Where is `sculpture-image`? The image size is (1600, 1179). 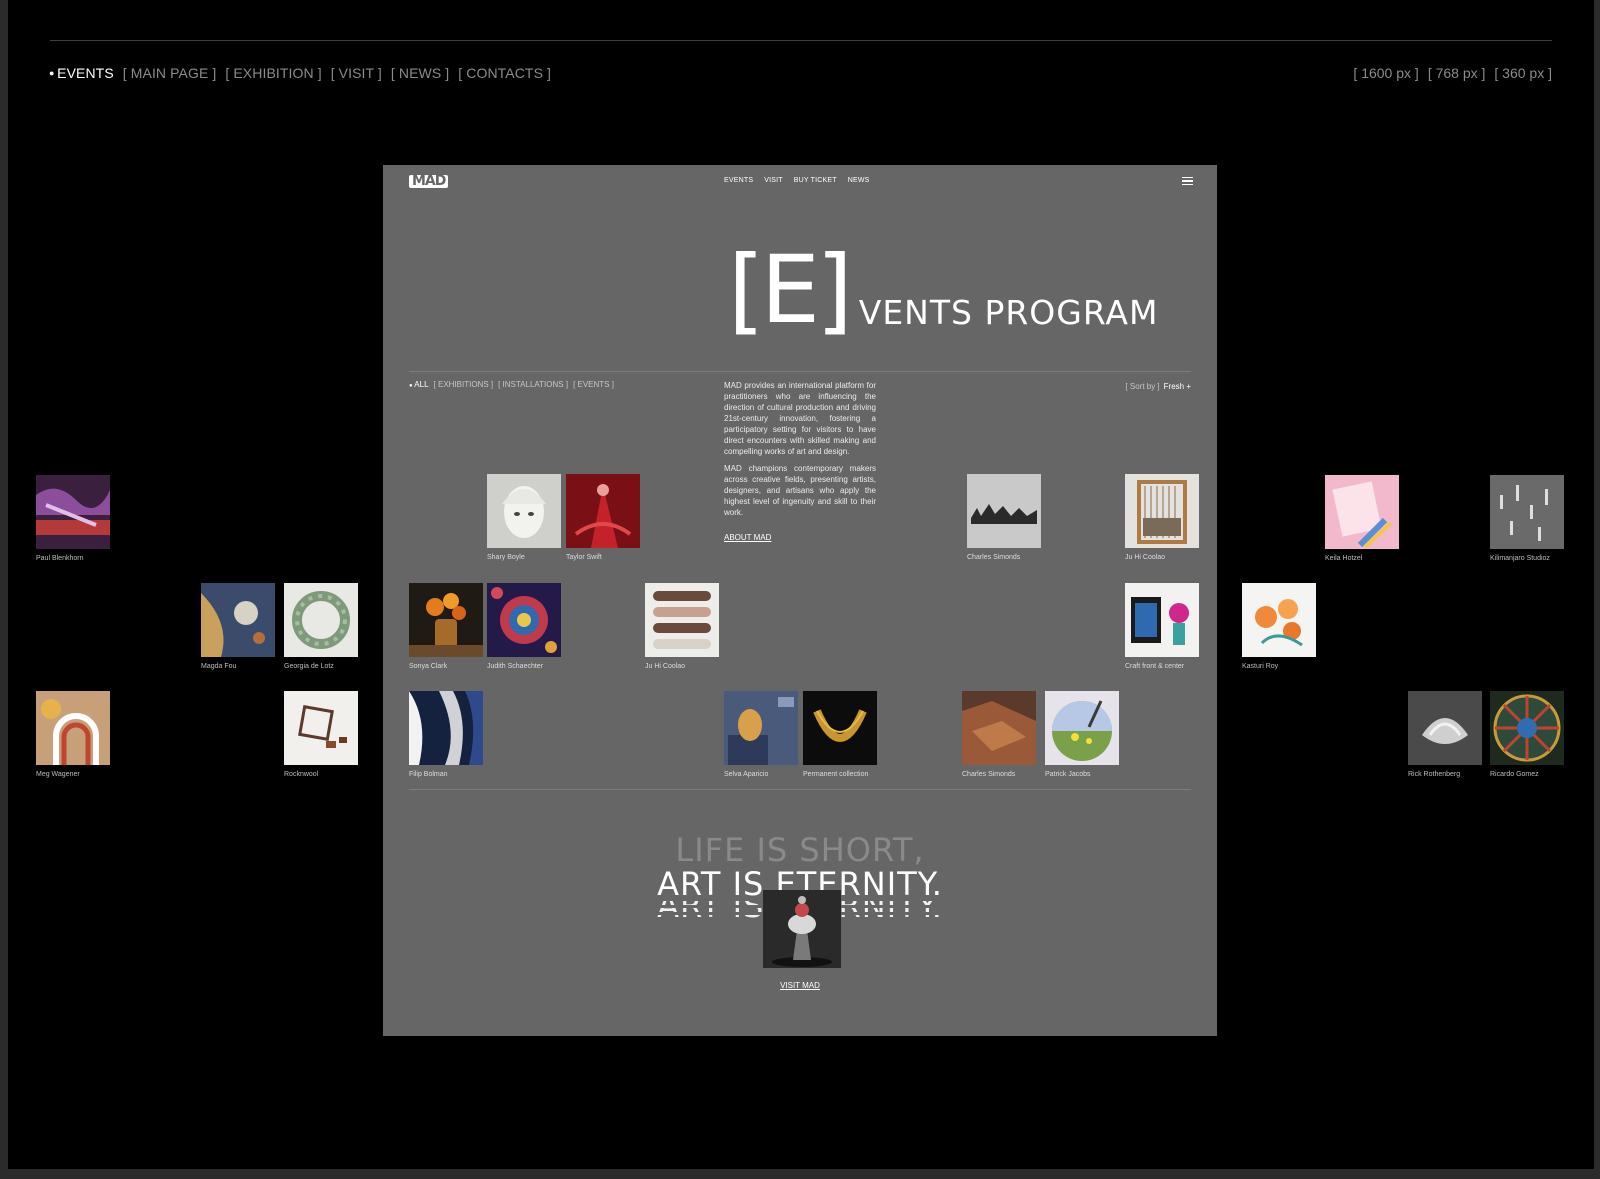
sculpture-image is located at coordinates (802, 929).